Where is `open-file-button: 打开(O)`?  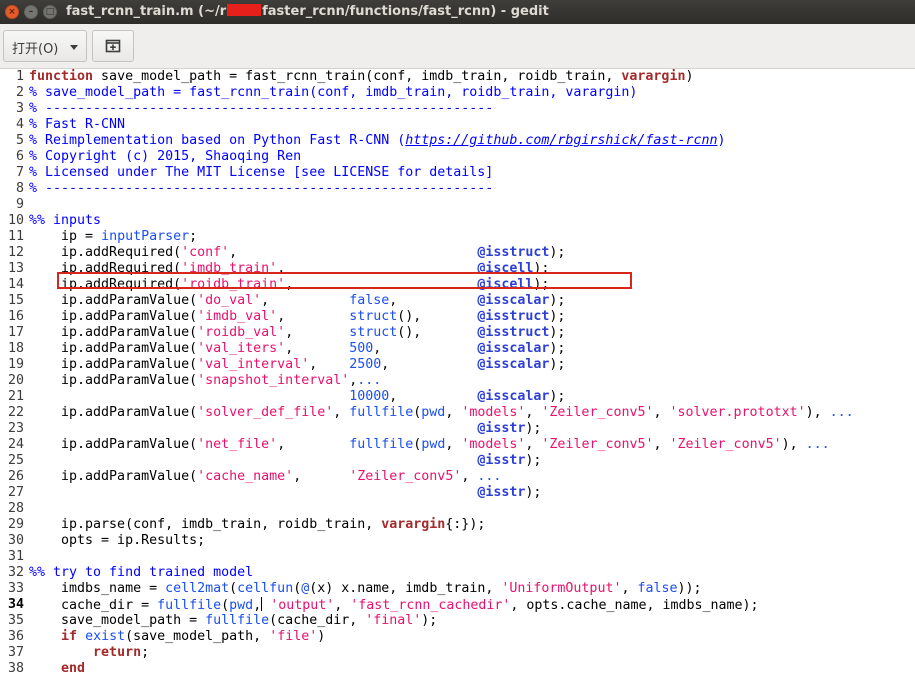 open-file-button: 打开(O) is located at coordinates (45, 46).